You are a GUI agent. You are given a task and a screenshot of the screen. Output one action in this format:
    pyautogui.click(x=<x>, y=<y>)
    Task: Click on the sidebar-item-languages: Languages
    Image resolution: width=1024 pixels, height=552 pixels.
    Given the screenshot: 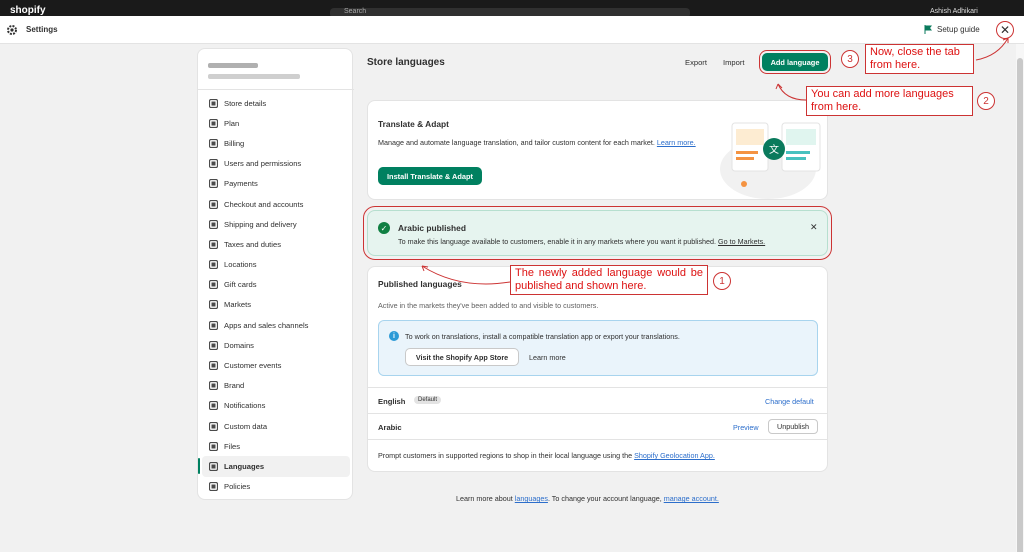 What is the action you would take?
    pyautogui.click(x=274, y=466)
    